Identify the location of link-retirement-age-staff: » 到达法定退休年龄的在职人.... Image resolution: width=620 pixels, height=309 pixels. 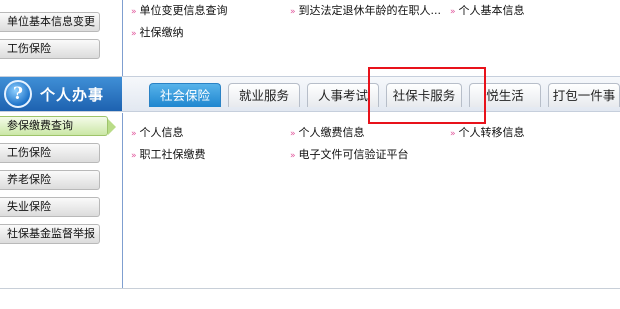
(365, 10).